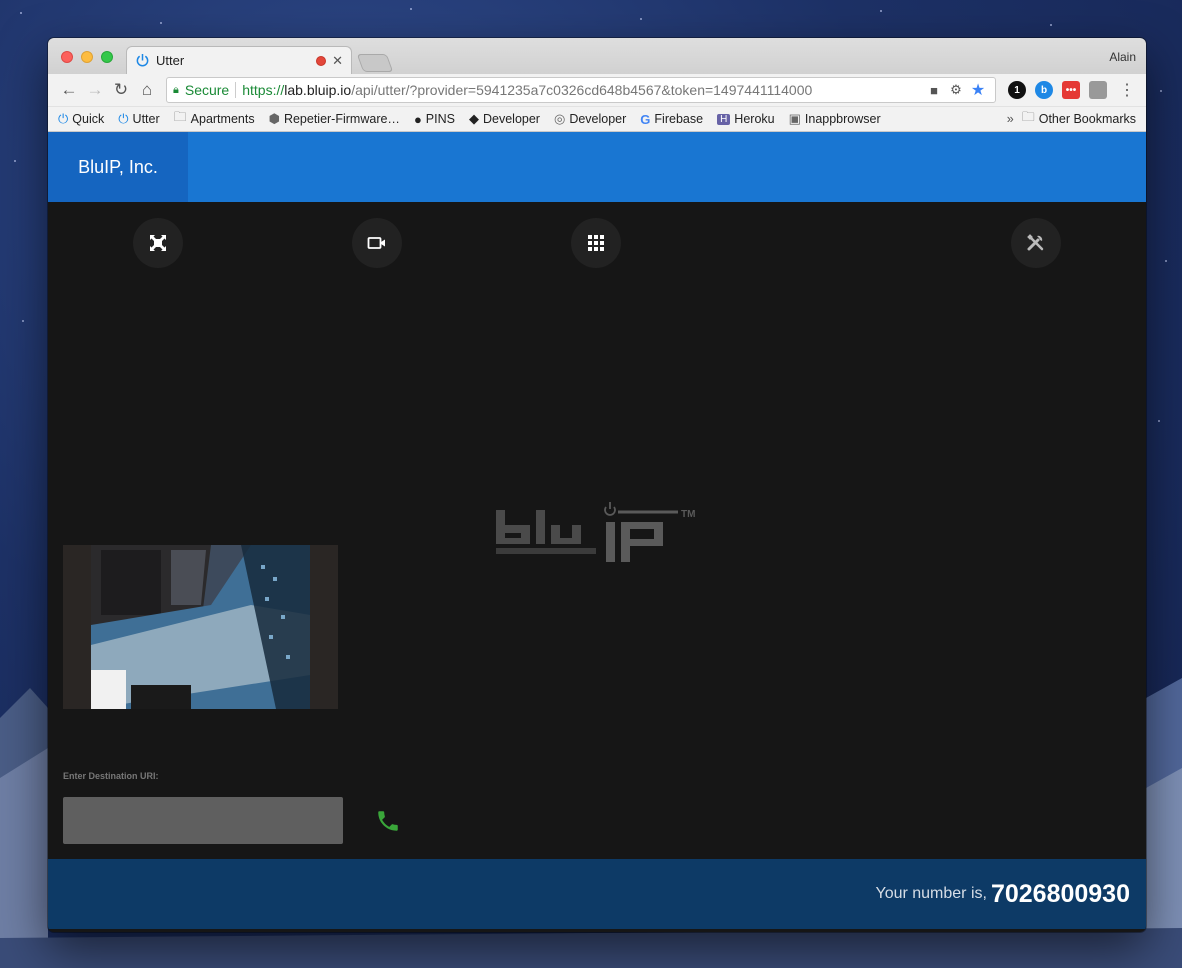 The width and height of the screenshot is (1182, 968). I want to click on fullscreen-button, so click(158, 243).